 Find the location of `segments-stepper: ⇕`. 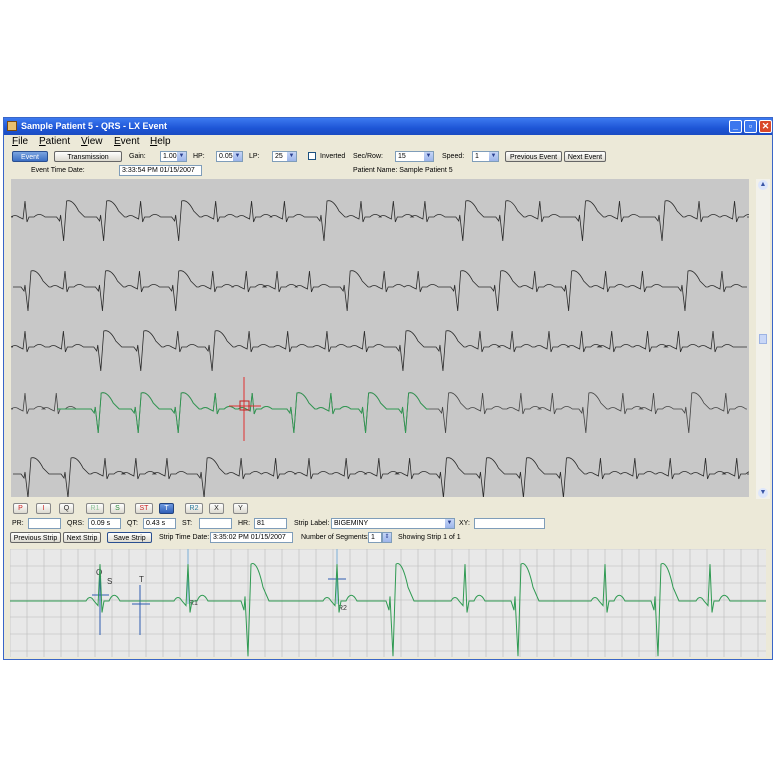

segments-stepper: ⇕ is located at coordinates (387, 537).